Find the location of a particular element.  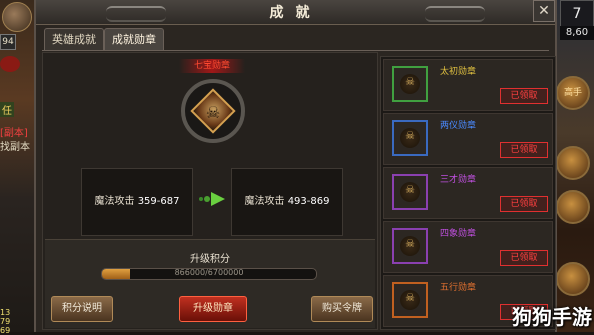

buy-token-button: 购买令牌 is located at coordinates (342, 309).